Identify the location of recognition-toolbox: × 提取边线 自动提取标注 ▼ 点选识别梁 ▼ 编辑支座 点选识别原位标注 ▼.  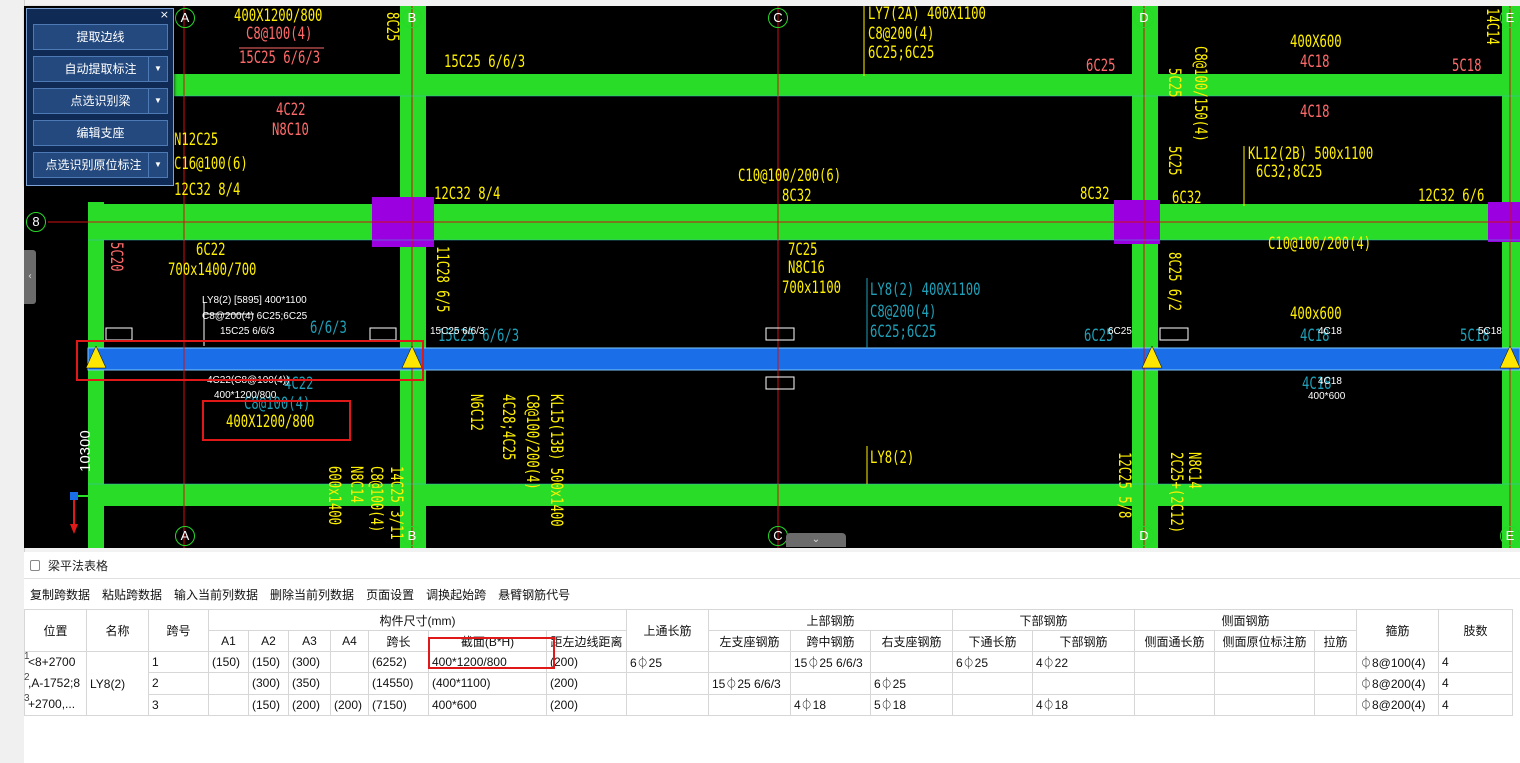
(100, 97).